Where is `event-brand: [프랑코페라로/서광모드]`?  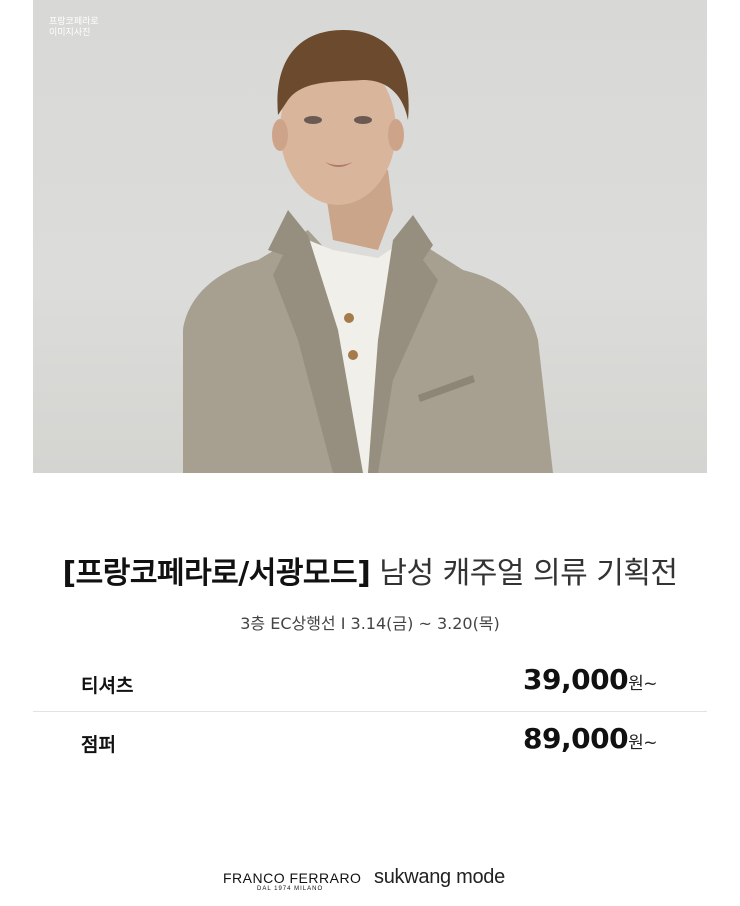 event-brand: [프랑코페라로/서광모드] is located at coordinates (216, 573).